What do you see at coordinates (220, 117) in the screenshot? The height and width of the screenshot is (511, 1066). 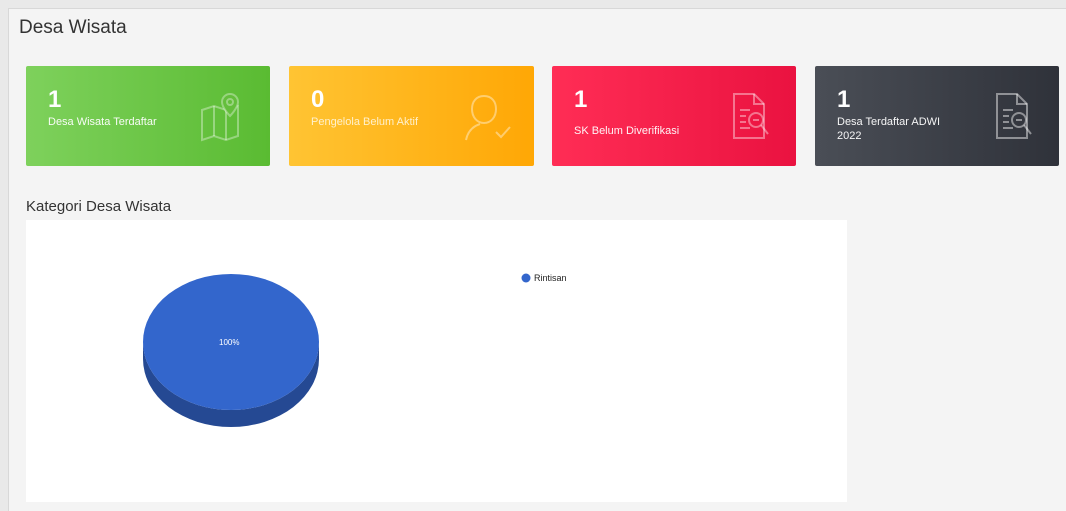 I see `map-pin-icon` at bounding box center [220, 117].